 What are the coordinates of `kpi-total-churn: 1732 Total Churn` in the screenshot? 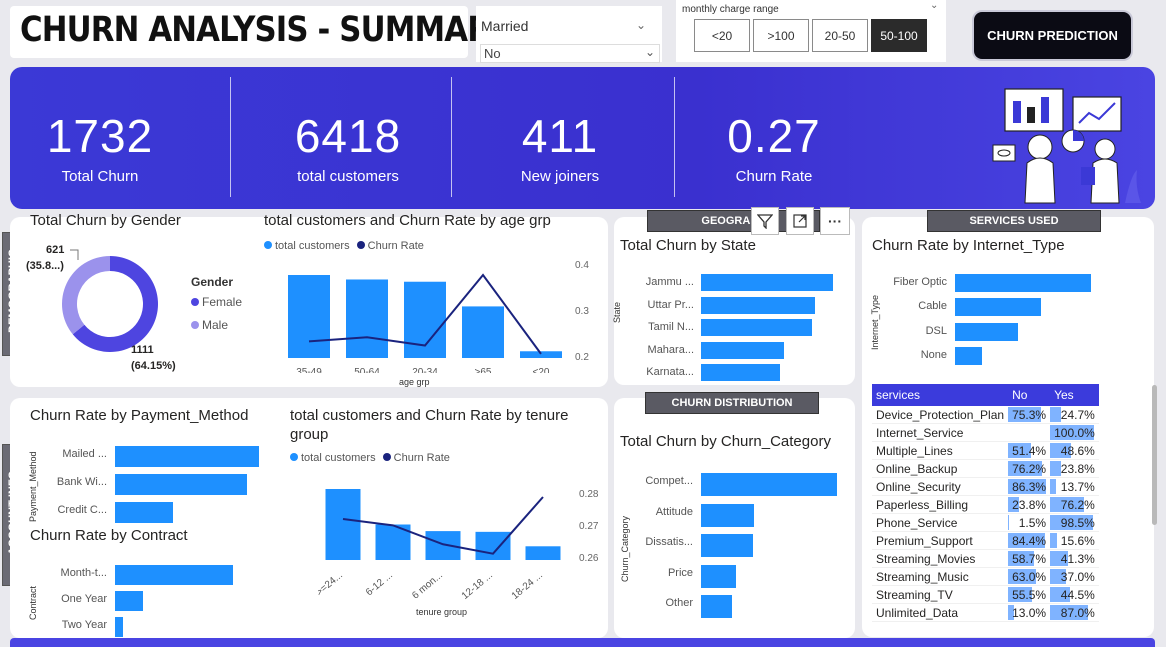 It's located at (100, 148).